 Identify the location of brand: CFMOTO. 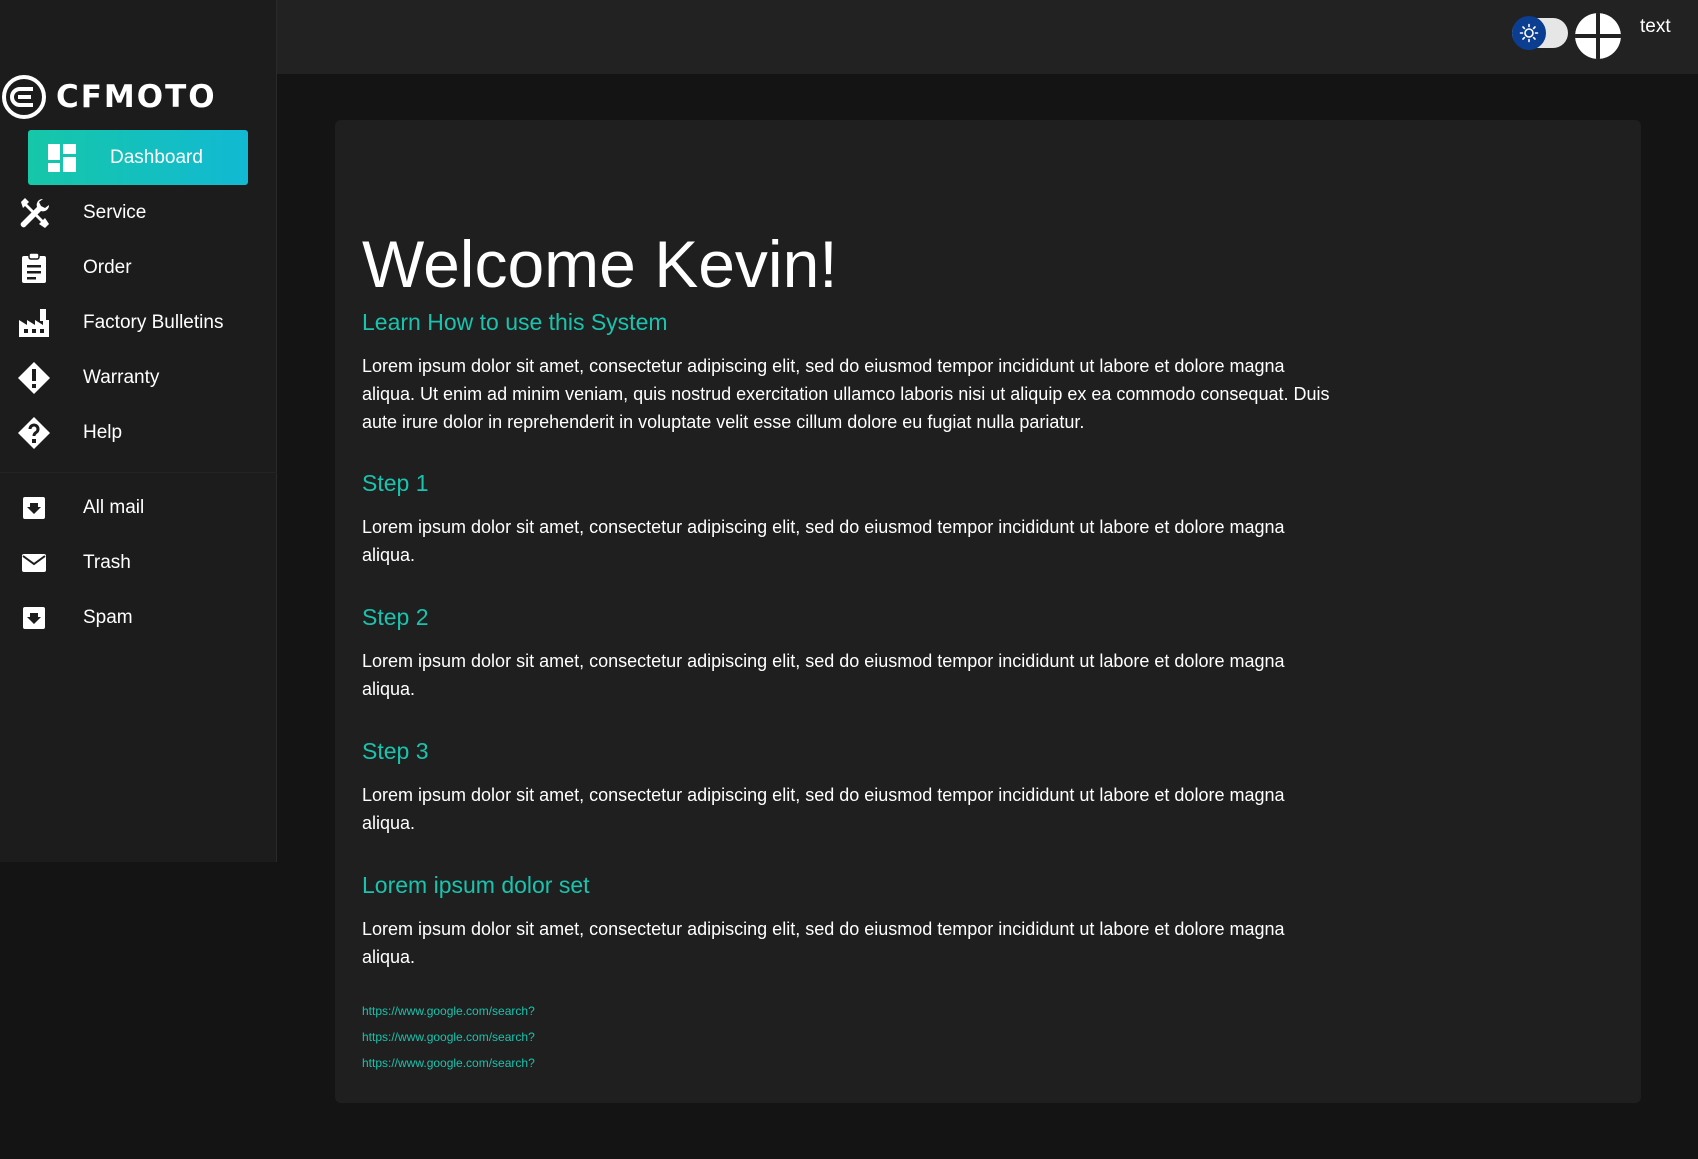
(108, 97).